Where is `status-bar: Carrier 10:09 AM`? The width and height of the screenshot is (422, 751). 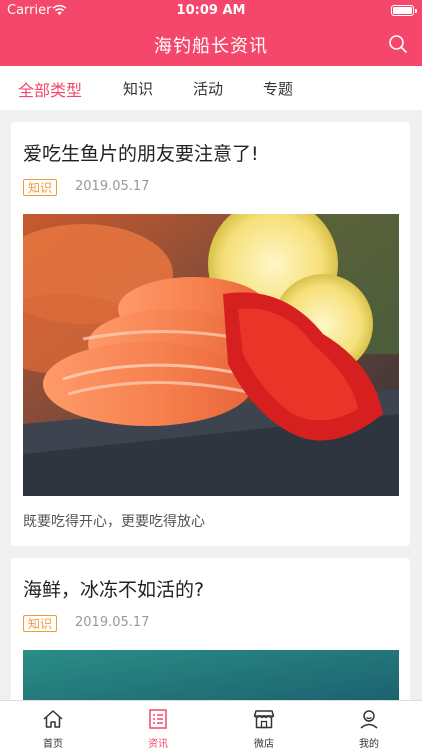 status-bar: Carrier 10:09 AM is located at coordinates (211, 11).